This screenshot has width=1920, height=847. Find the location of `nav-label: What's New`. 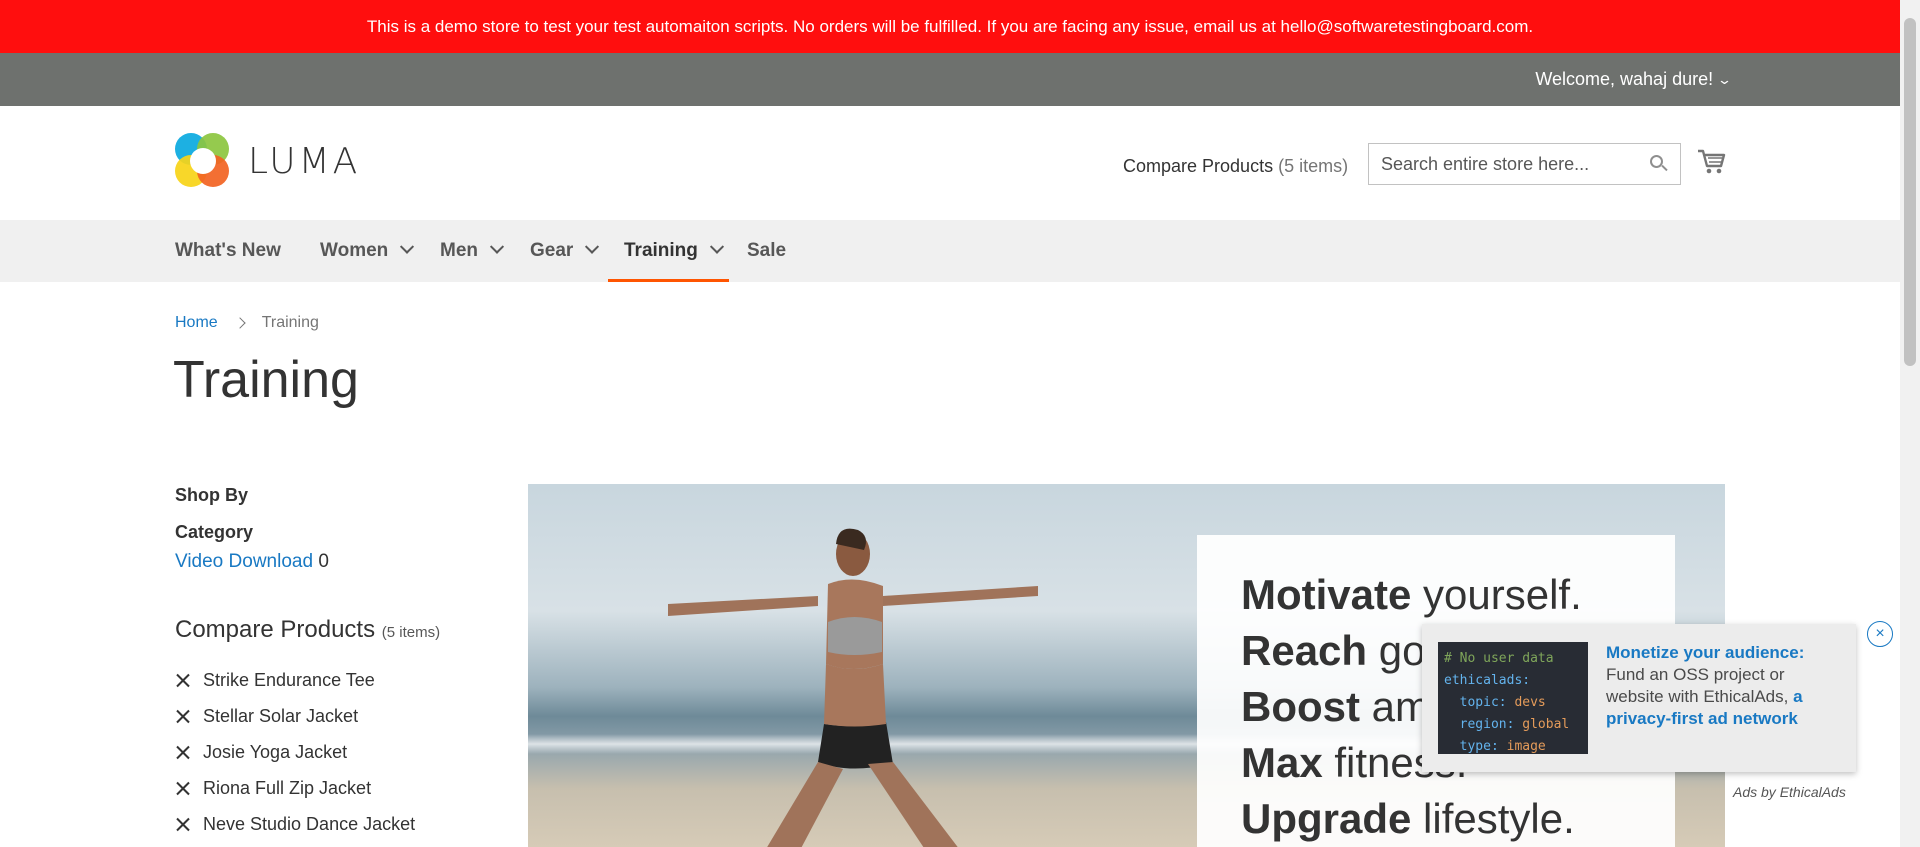

nav-label: What's New is located at coordinates (228, 250).